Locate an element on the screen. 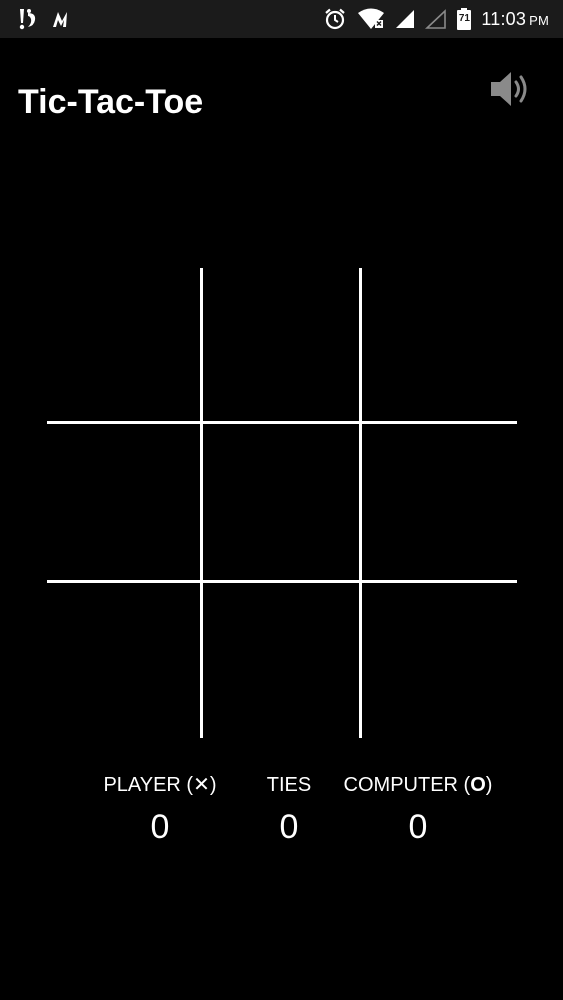 This screenshot has height=1000, width=563. status-bar: 71 11:03 PM is located at coordinates (281, 19).